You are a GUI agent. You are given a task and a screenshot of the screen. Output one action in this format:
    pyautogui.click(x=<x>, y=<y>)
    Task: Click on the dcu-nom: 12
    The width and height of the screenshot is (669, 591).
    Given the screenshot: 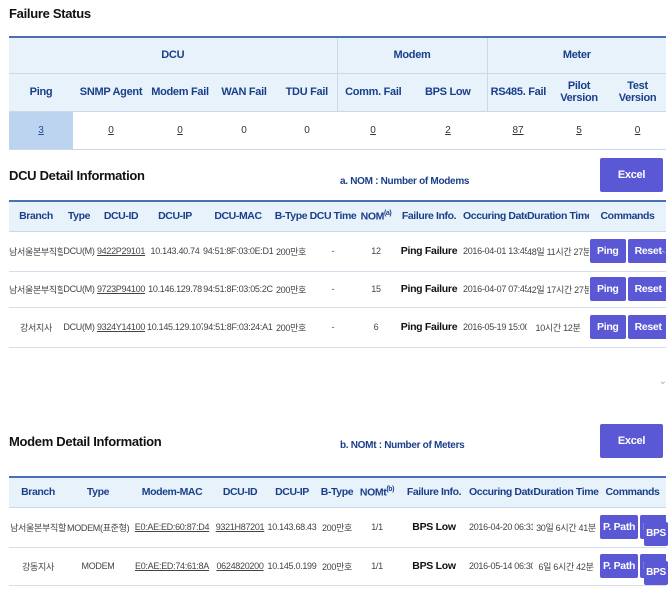 What is the action you would take?
    pyautogui.click(x=376, y=251)
    